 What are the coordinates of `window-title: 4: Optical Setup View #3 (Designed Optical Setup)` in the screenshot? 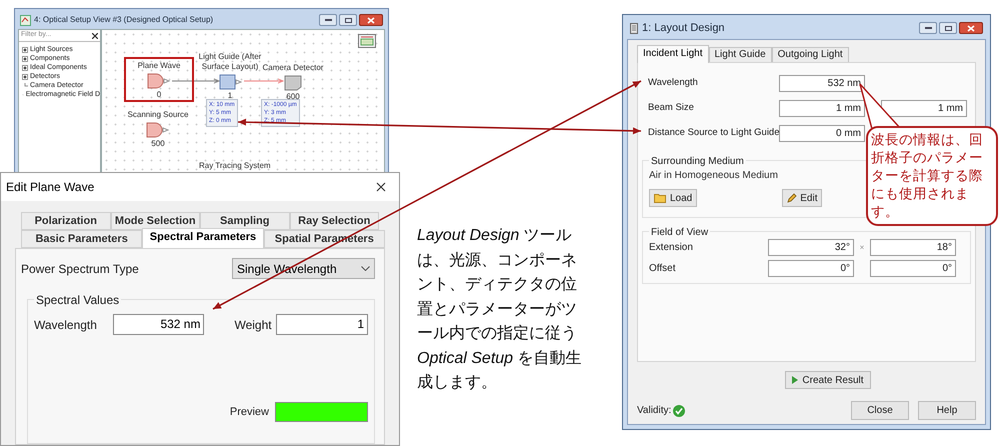 It's located at (124, 20).